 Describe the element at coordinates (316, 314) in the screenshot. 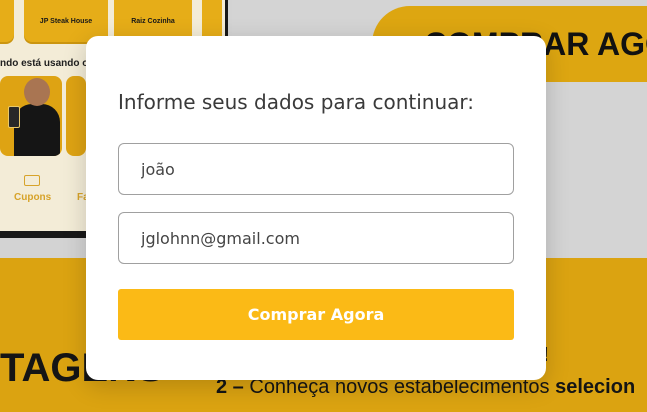

I see `buy-now-button: Comprar Agora` at that location.